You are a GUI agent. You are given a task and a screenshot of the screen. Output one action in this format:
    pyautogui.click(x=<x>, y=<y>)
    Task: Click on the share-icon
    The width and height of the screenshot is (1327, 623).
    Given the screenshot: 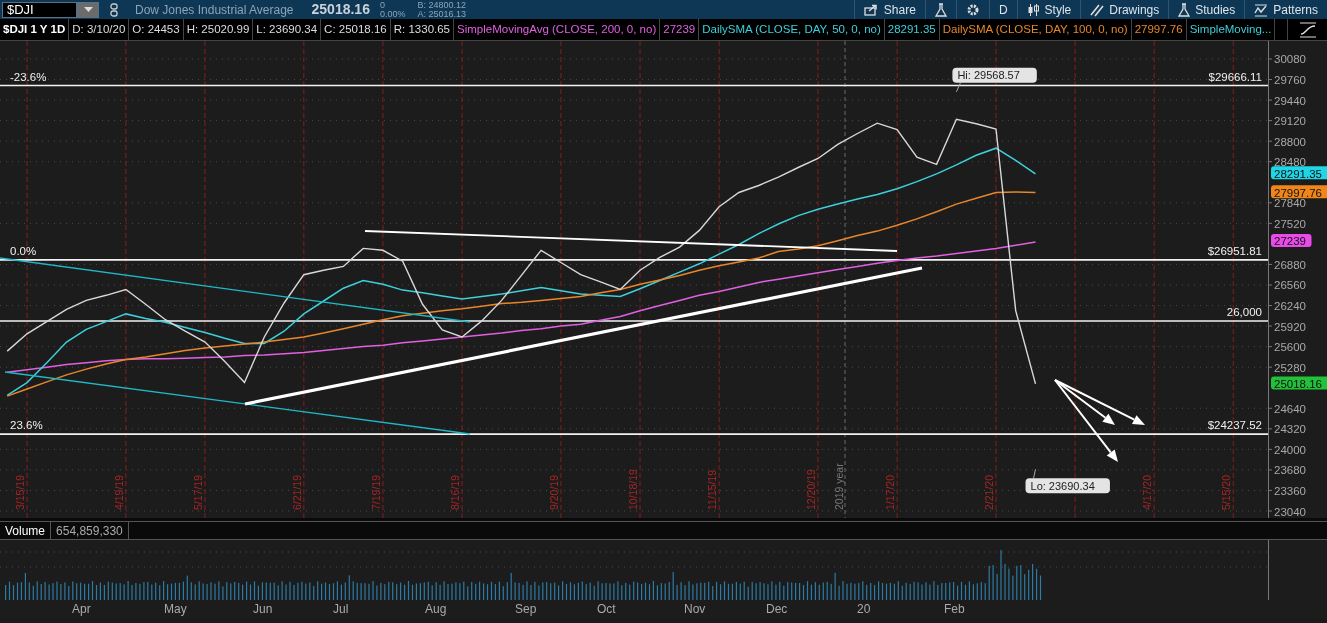 What is the action you would take?
    pyautogui.click(x=871, y=9)
    